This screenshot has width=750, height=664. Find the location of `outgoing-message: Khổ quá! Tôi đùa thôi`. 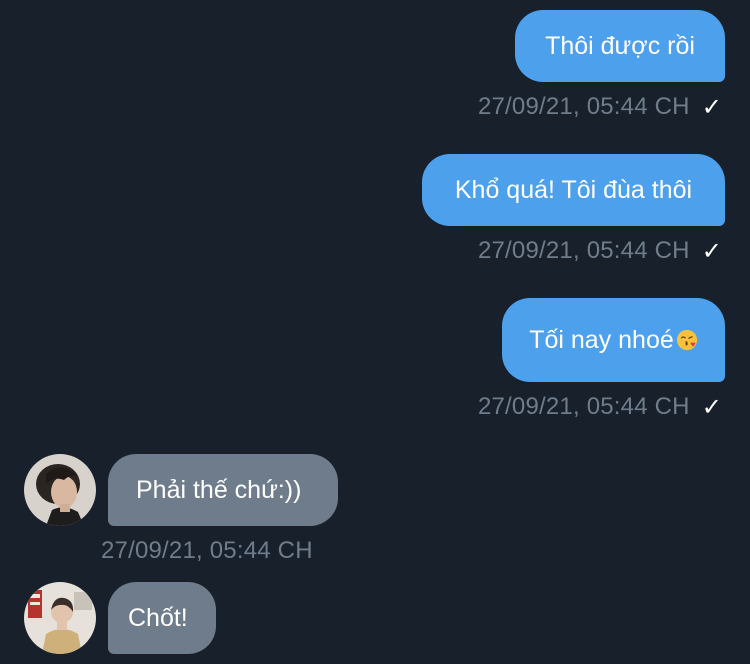

outgoing-message: Khổ quá! Tôi đùa thôi is located at coordinates (573, 190).